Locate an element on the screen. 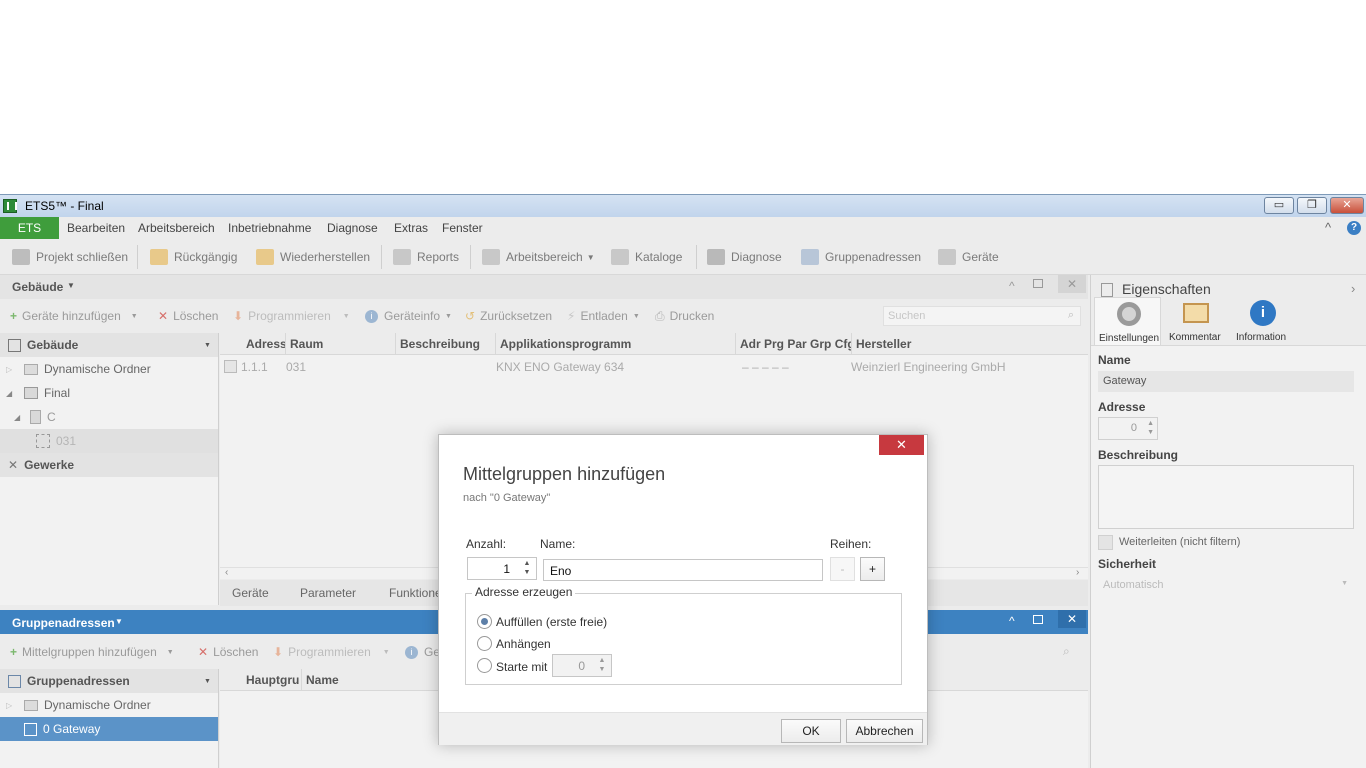 The height and width of the screenshot is (768, 1366). redo-label: Wiederherstellen is located at coordinates (325, 257).